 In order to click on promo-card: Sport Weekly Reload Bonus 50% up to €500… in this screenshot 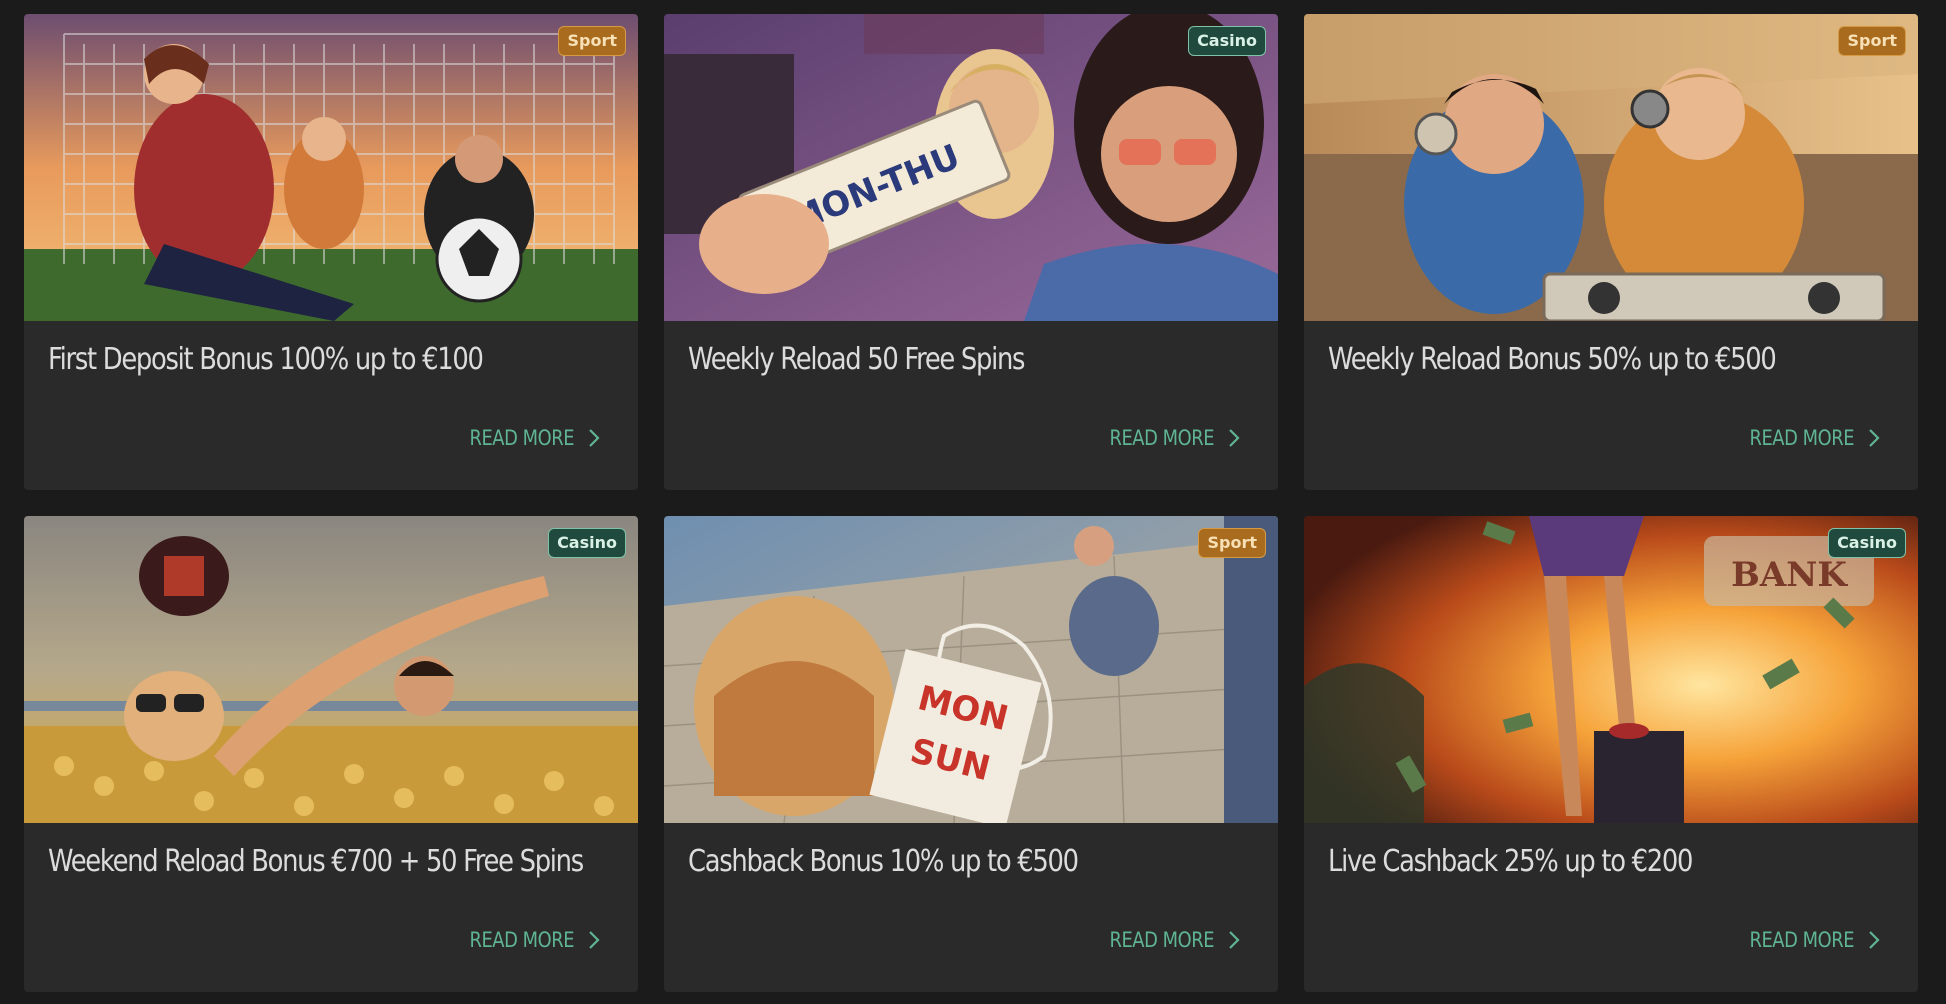, I will do `click(1611, 252)`.